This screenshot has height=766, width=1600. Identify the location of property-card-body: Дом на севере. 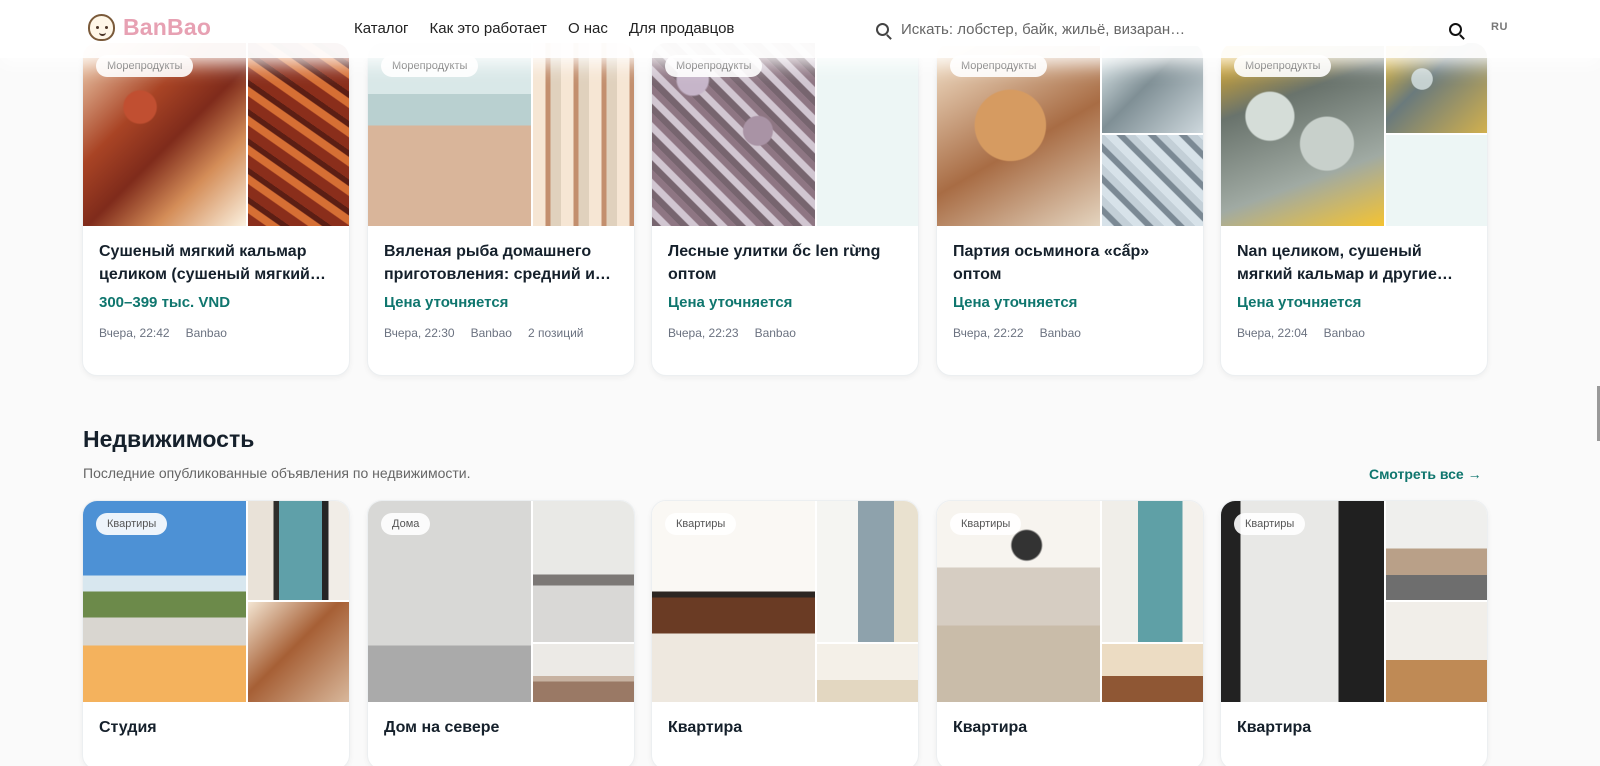
(501, 728).